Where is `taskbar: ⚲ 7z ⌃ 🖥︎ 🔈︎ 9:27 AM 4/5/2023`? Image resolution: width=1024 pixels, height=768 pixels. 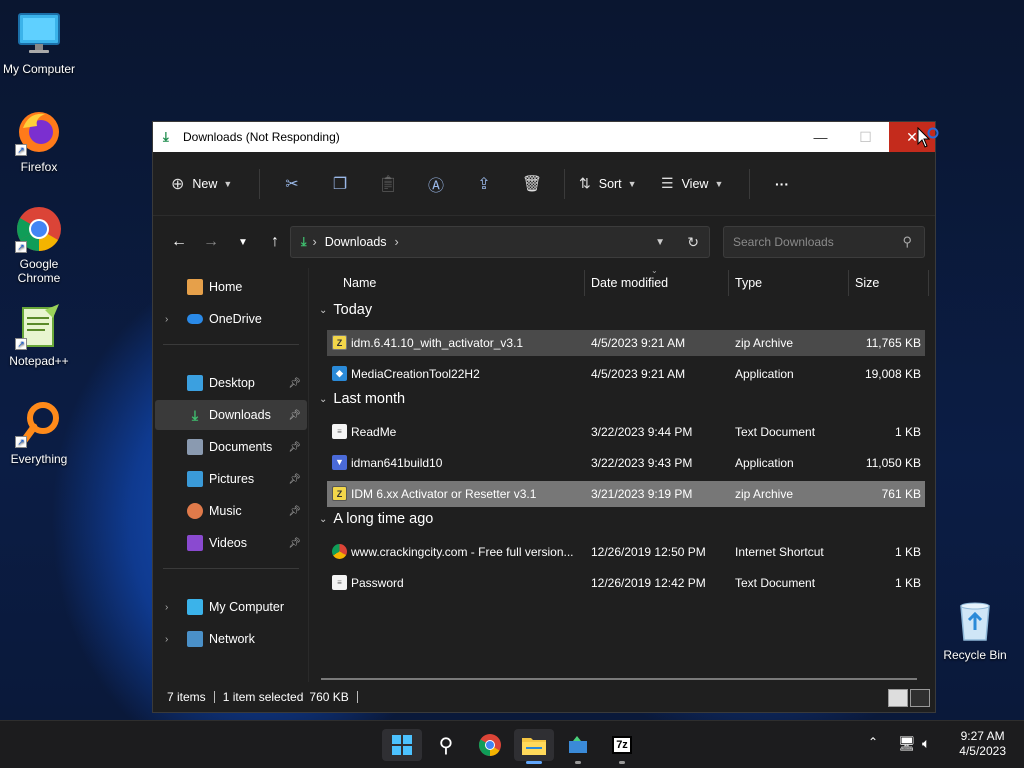 taskbar: ⚲ 7z ⌃ 🖥︎ 🔈︎ 9:27 AM 4/5/2023 is located at coordinates (512, 744).